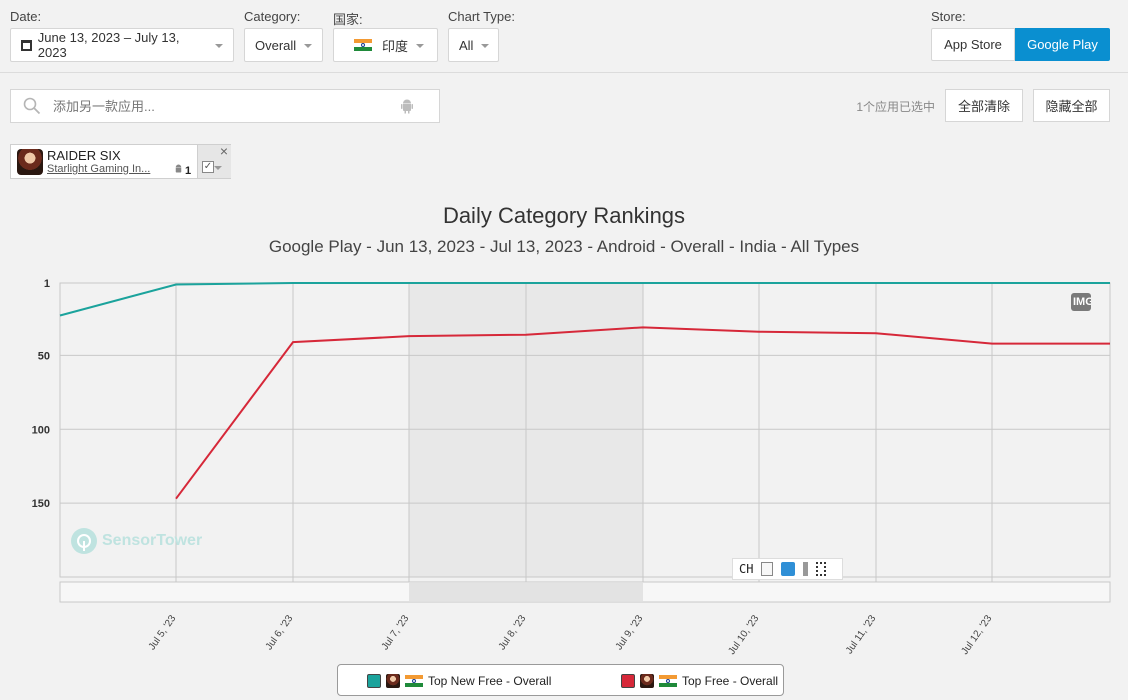  I want to click on img-badge: IMG, so click(1081, 302).